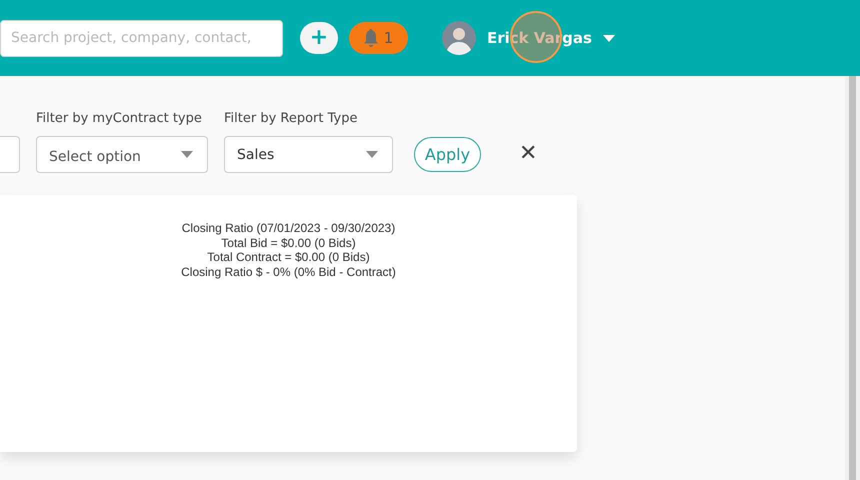 This screenshot has height=480, width=860. What do you see at coordinates (528, 153) in the screenshot?
I see `clear-button: ✕` at bounding box center [528, 153].